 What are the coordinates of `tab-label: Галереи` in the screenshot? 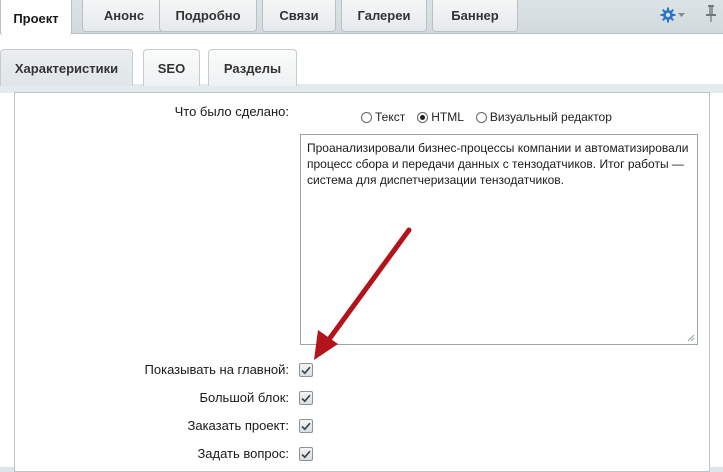 It's located at (384, 15).